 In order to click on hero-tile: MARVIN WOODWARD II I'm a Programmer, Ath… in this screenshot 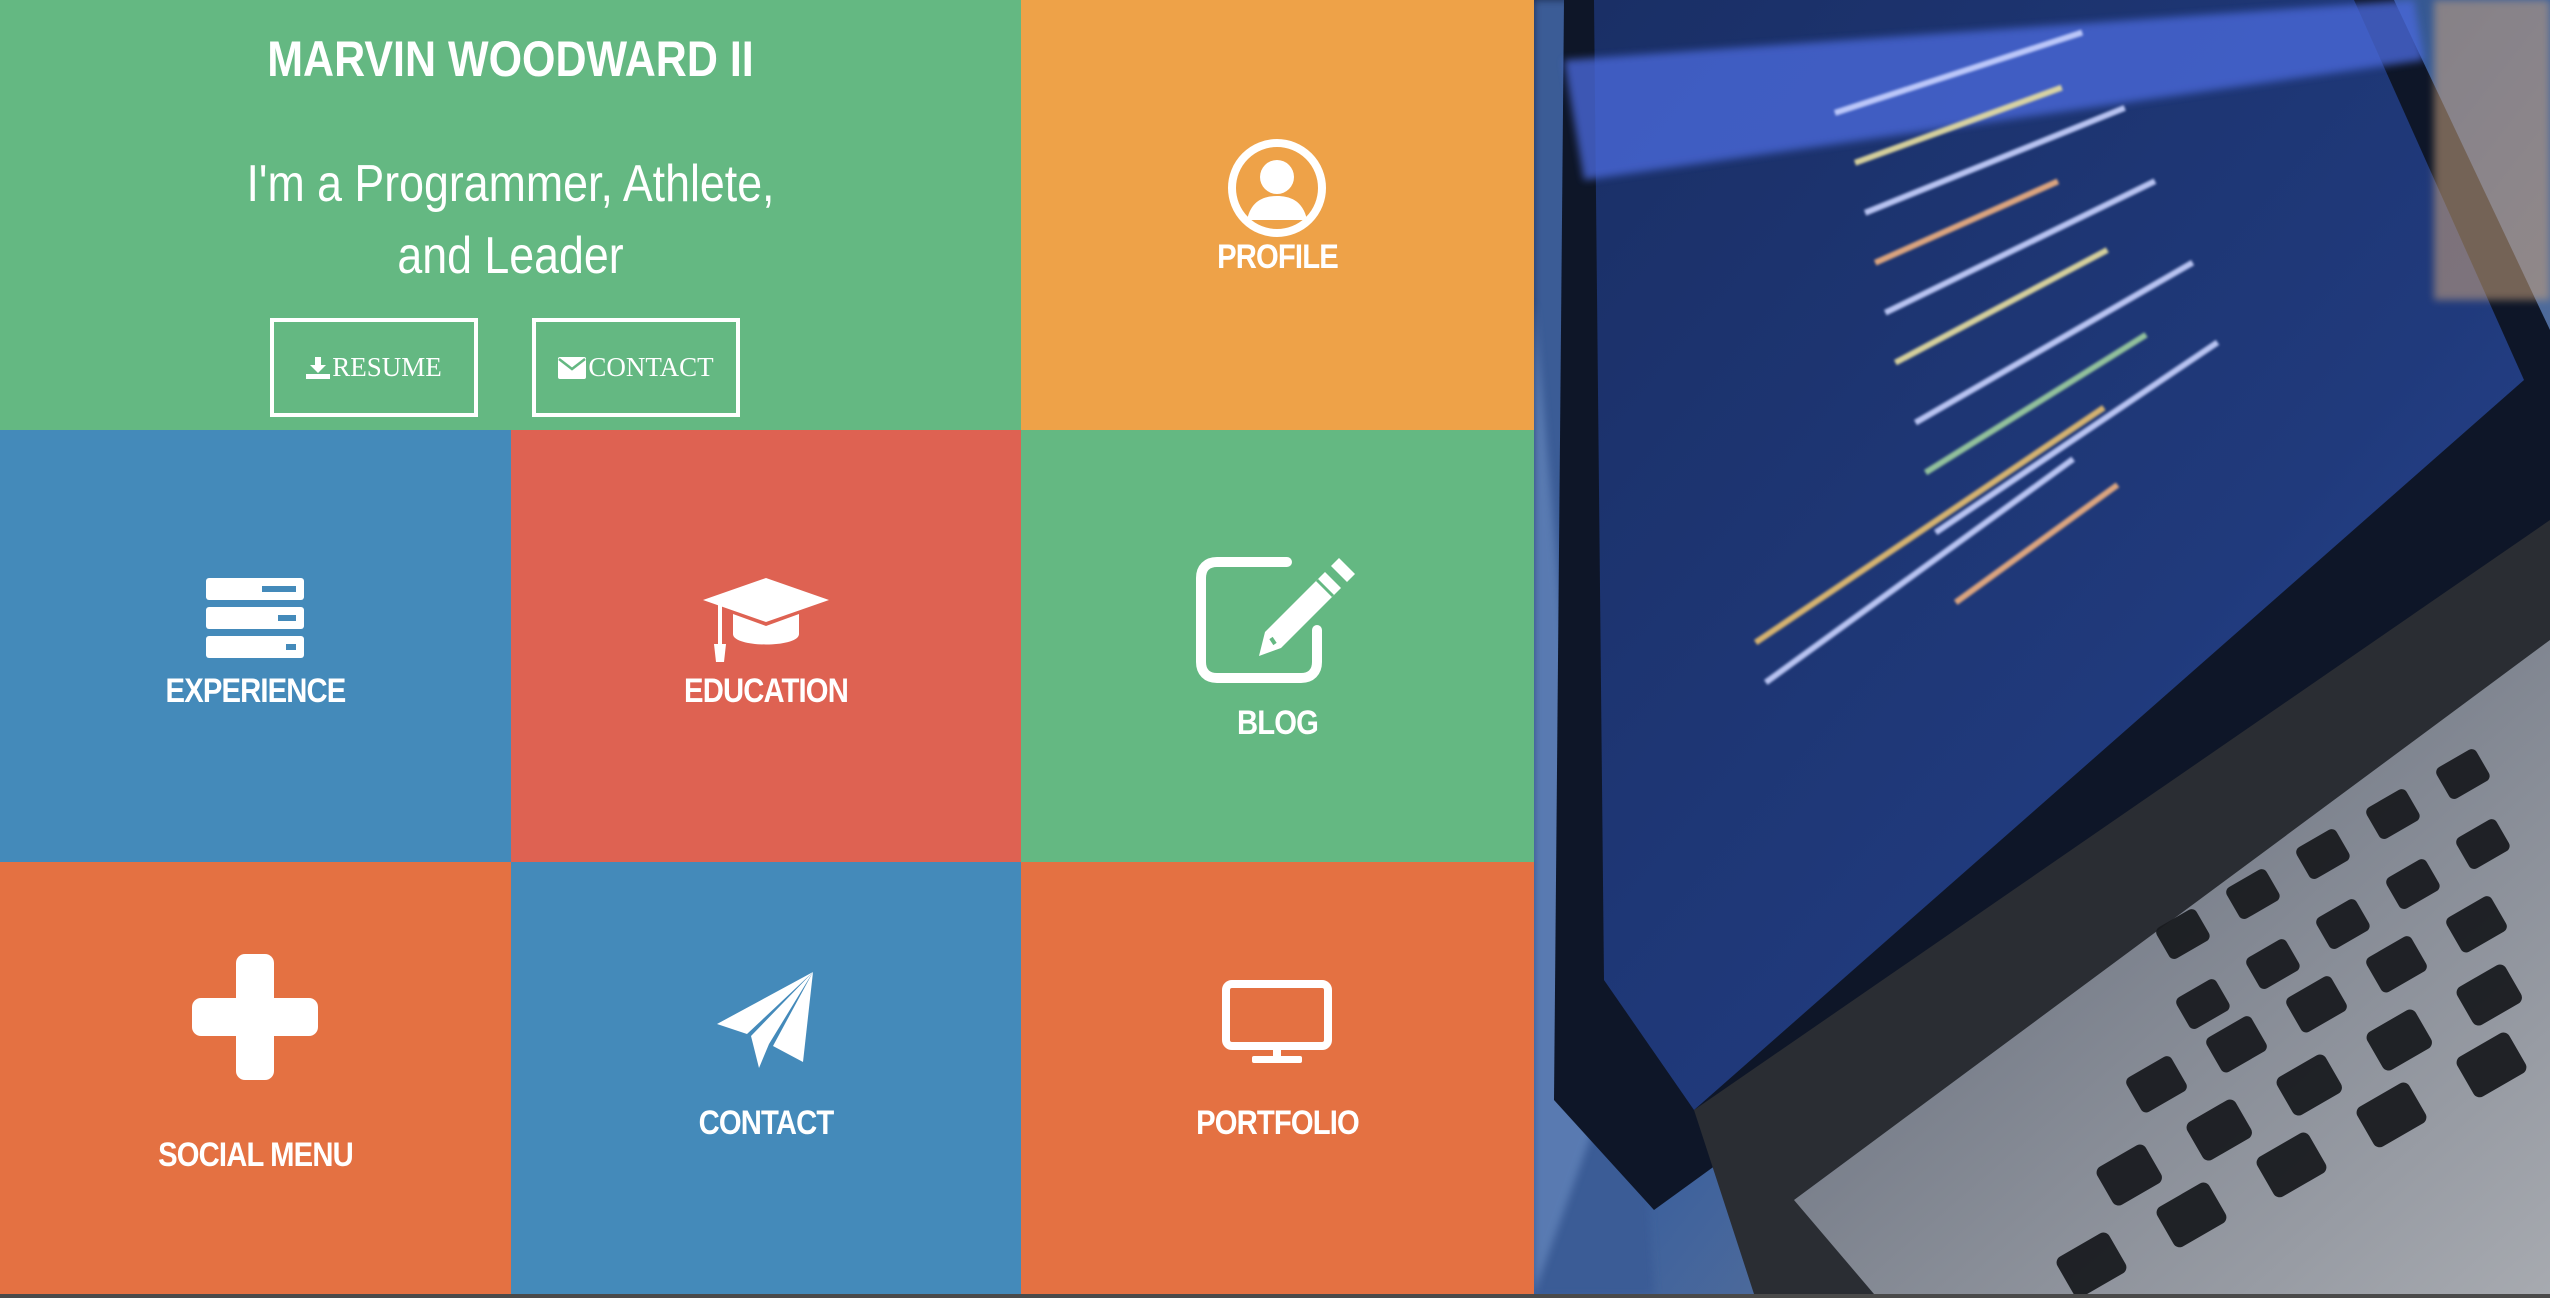, I will do `click(510, 215)`.